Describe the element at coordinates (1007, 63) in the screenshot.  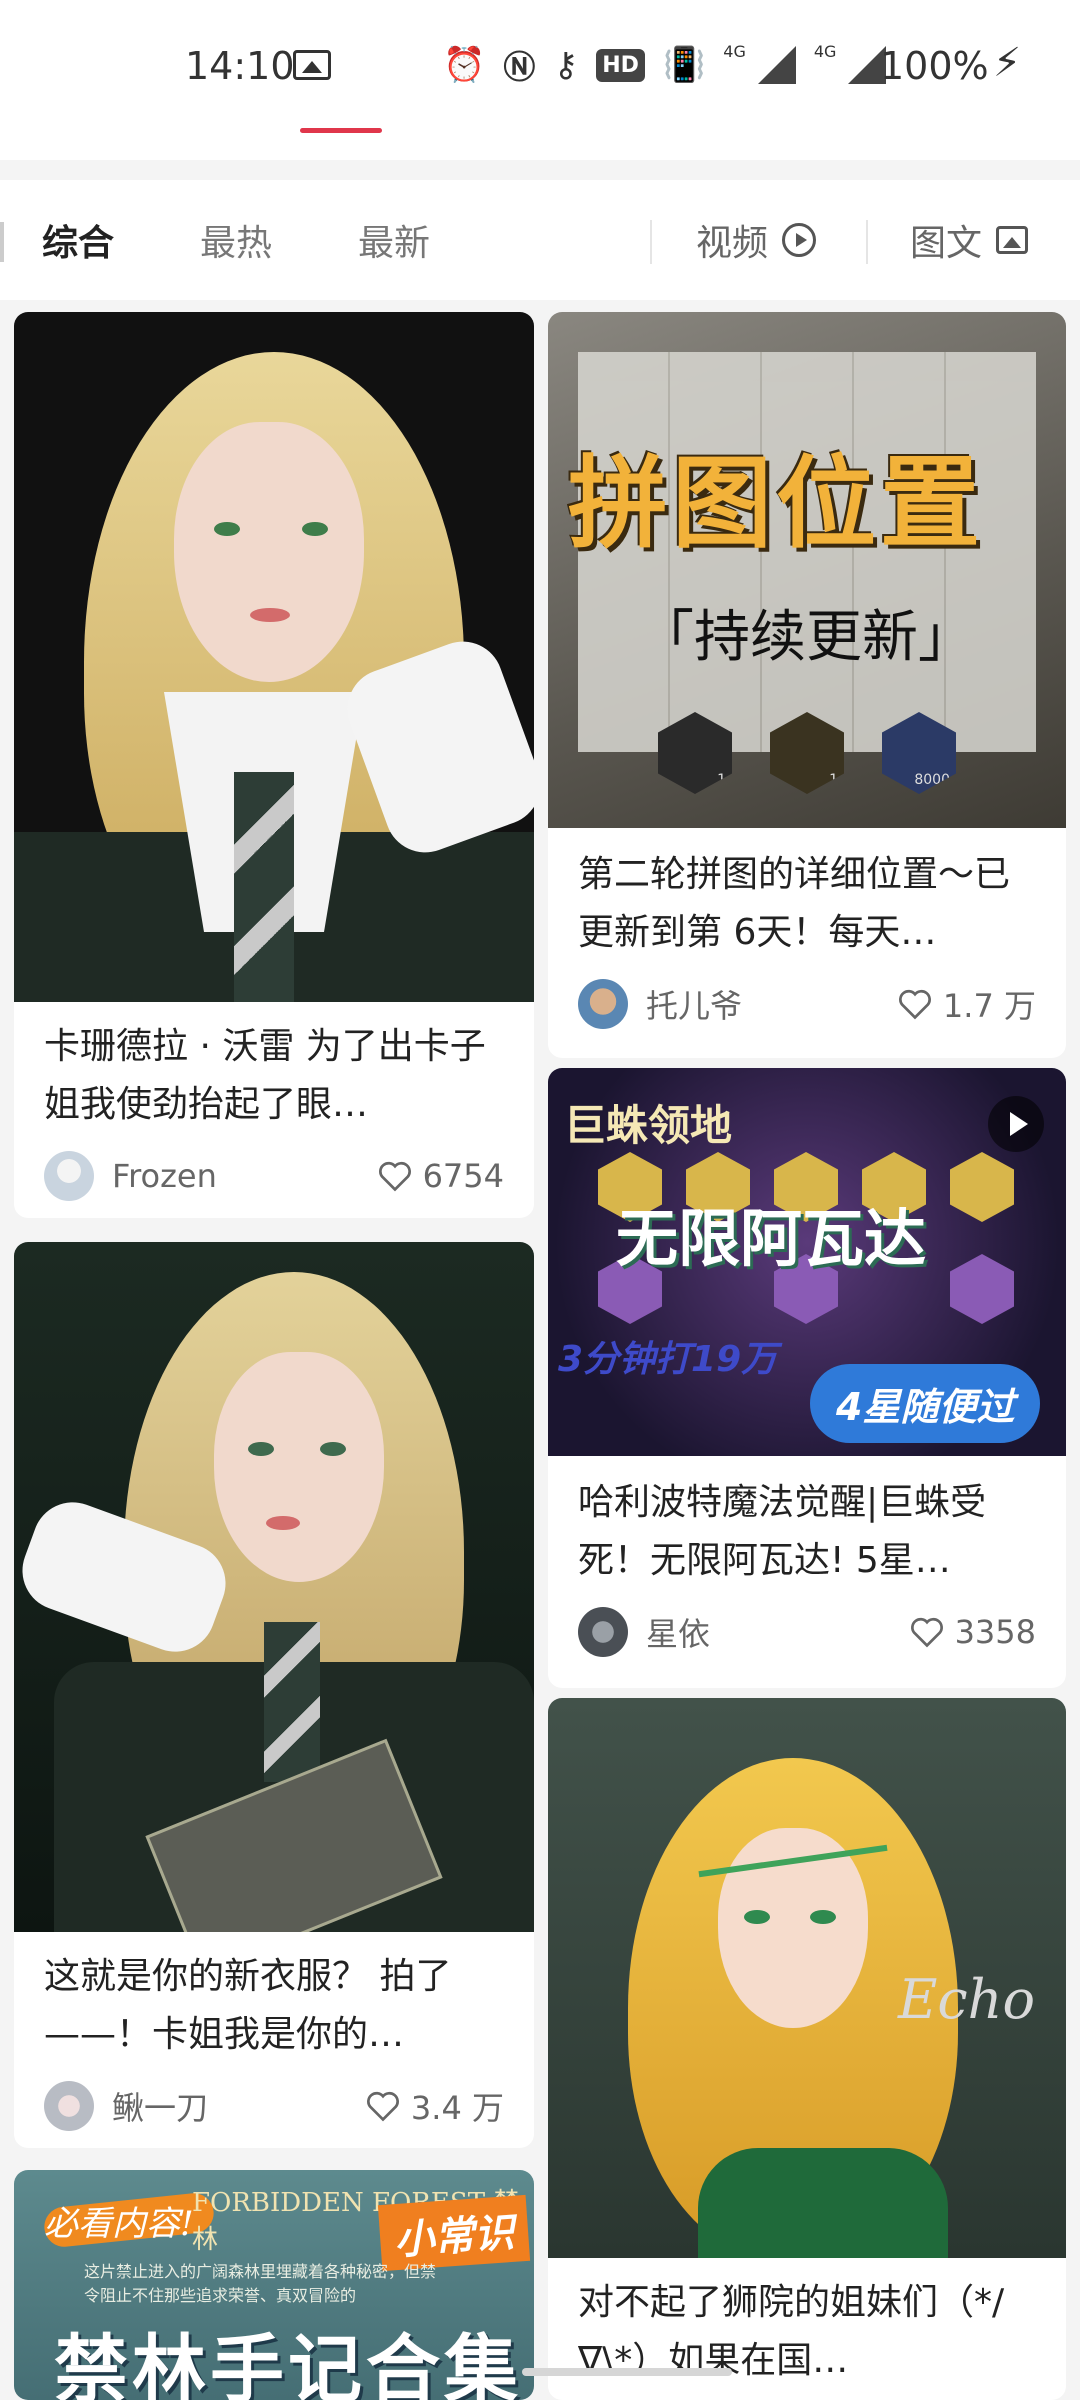
I see `charging-icon: ⚡` at that location.